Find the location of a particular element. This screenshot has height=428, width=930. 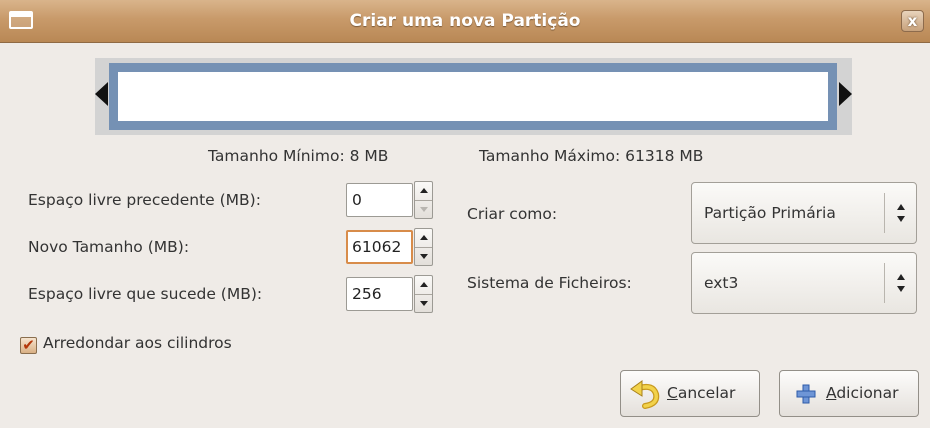

create-as-combo: Partição Primária is located at coordinates (804, 213).